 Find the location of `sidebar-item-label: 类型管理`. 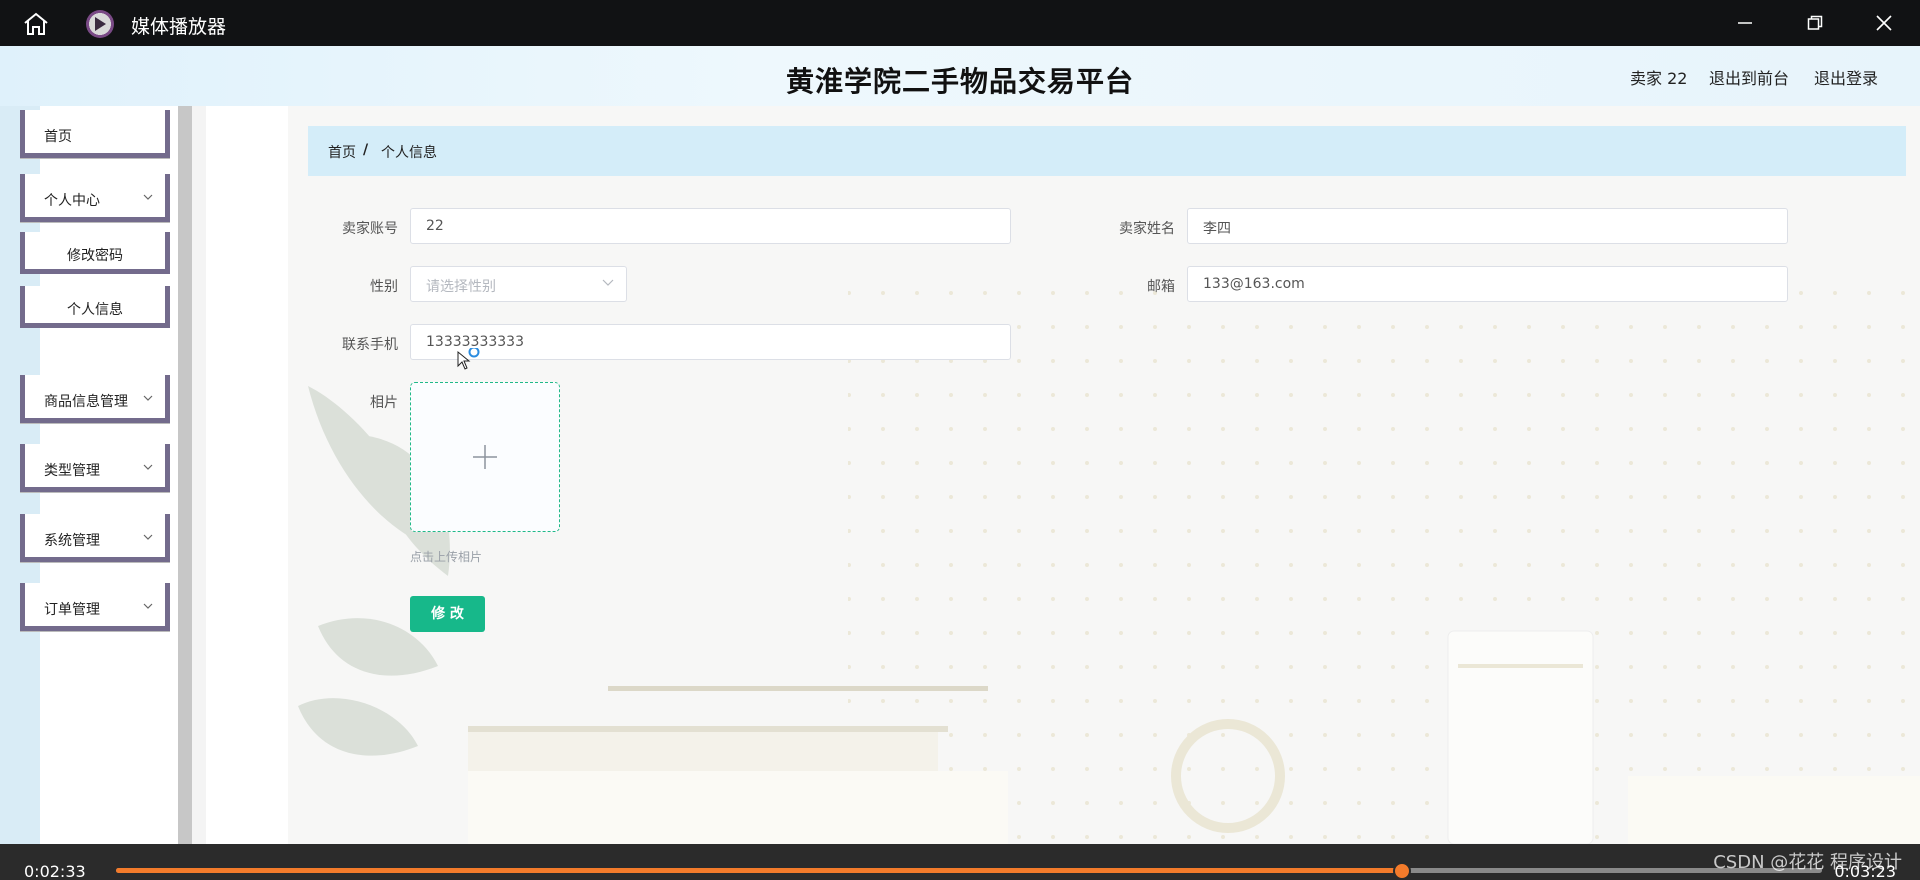

sidebar-item-label: 类型管理 is located at coordinates (72, 471).